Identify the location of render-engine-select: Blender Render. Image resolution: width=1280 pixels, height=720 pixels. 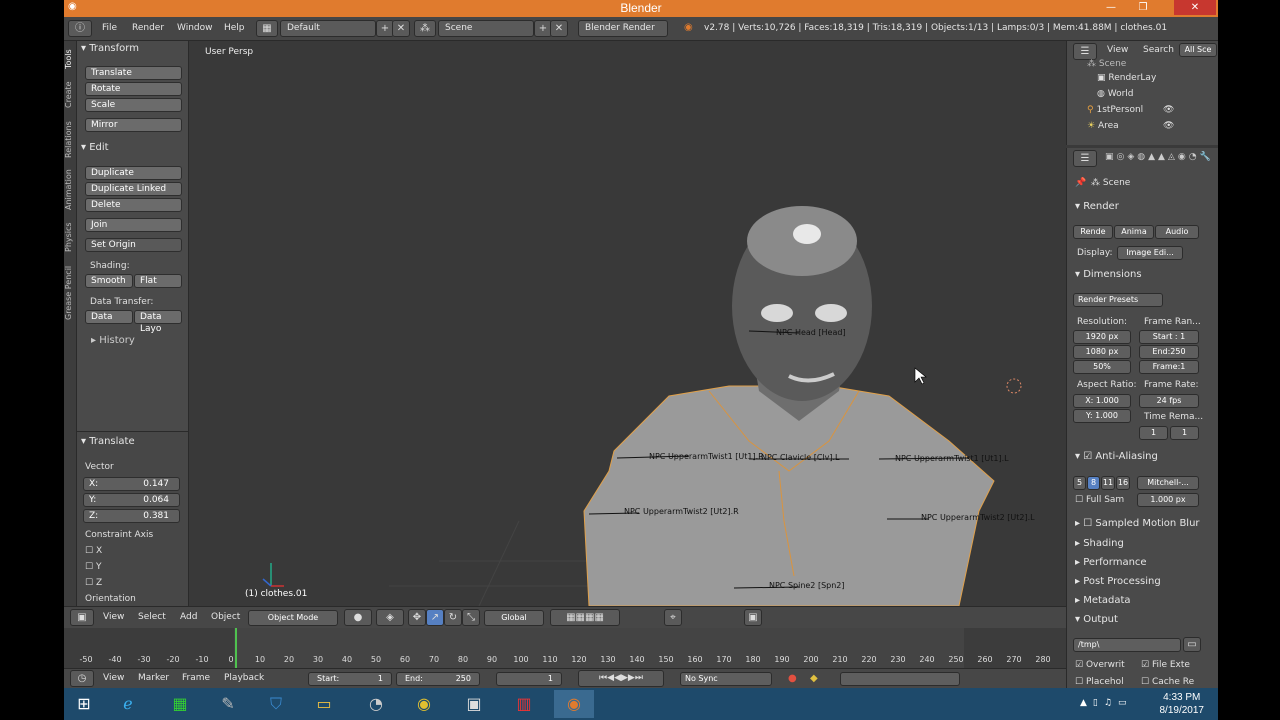
(623, 28).